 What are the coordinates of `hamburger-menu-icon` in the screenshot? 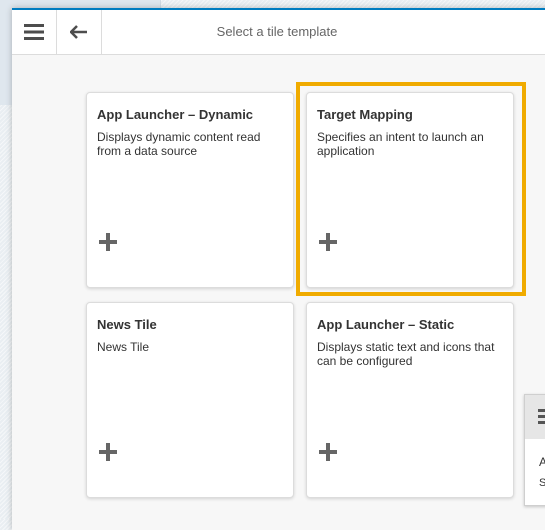 It's located at (34, 32).